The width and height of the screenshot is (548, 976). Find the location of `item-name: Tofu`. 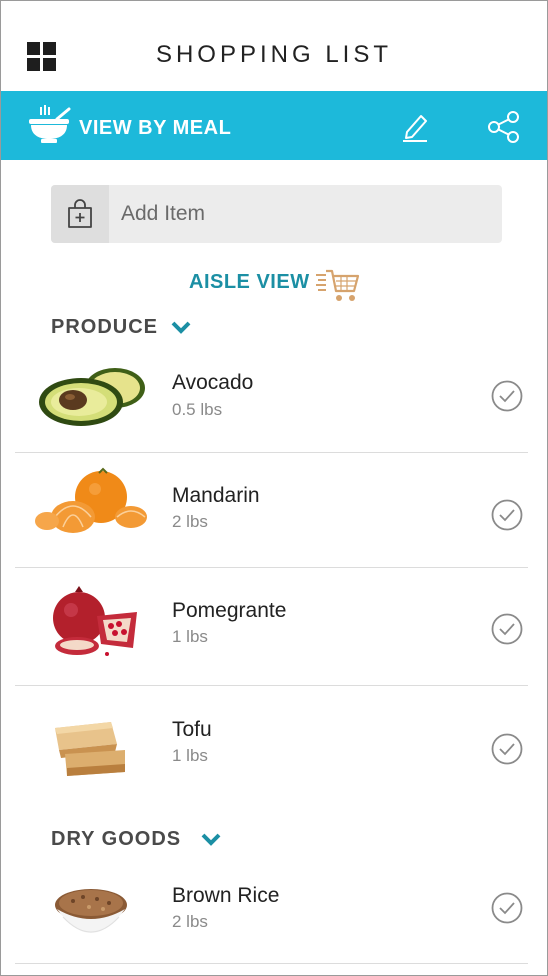

item-name: Tofu is located at coordinates (192, 729).